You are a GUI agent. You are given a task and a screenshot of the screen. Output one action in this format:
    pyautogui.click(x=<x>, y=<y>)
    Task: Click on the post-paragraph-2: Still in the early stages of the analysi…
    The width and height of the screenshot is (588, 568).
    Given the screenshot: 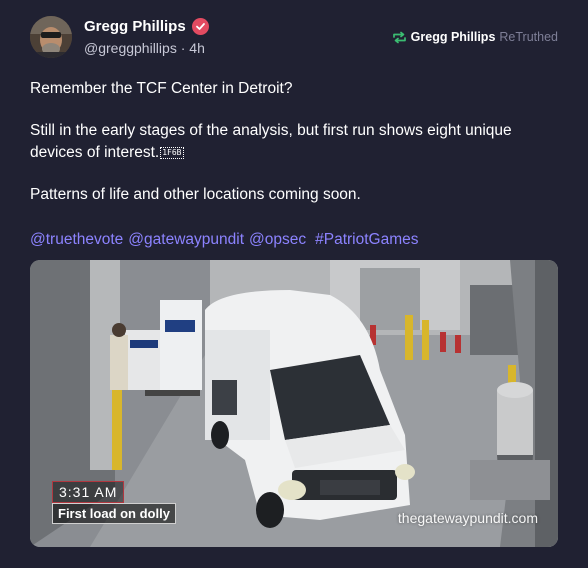 What is the action you would take?
    pyautogui.click(x=295, y=142)
    